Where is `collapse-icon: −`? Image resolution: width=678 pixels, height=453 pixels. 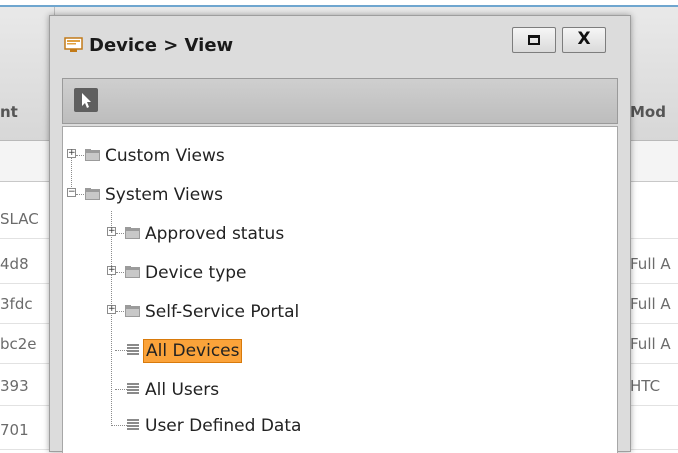 collapse-icon: − is located at coordinates (71, 192).